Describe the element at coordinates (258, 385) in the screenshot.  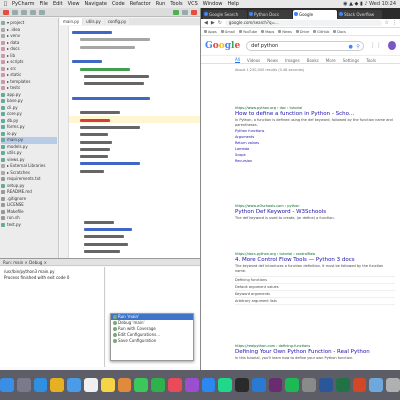
I see `vscode-icon` at that location.